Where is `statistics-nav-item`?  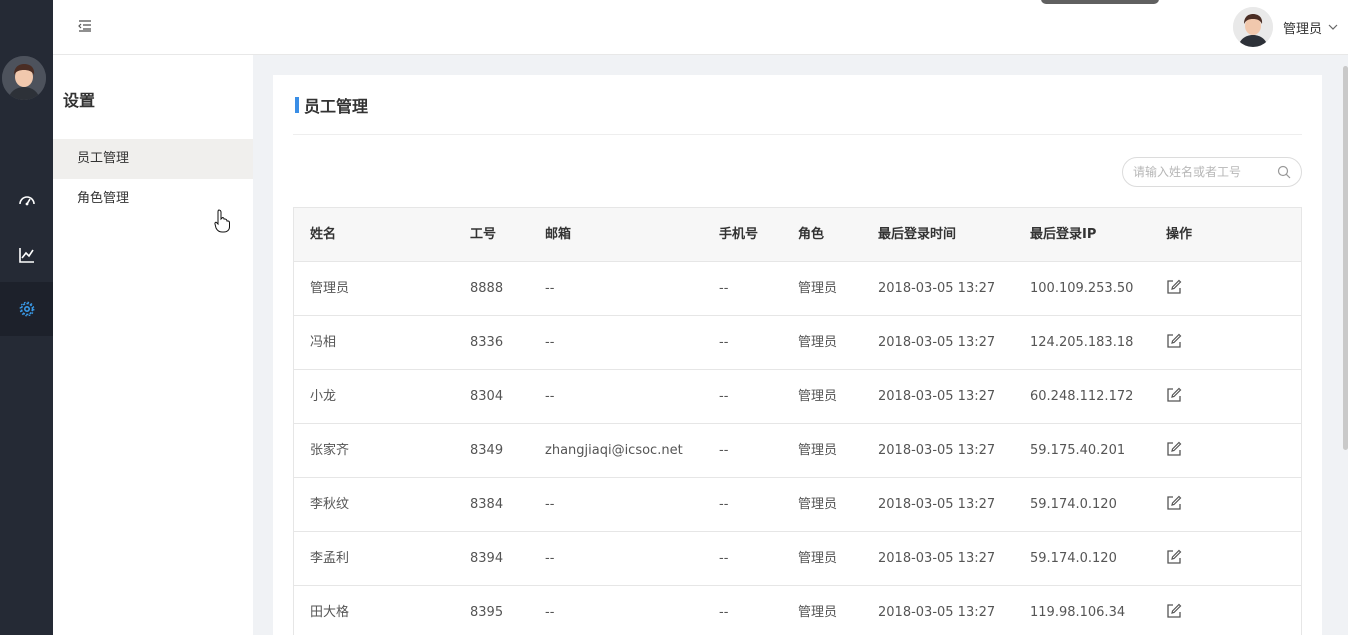
statistics-nav-item is located at coordinates (26, 255).